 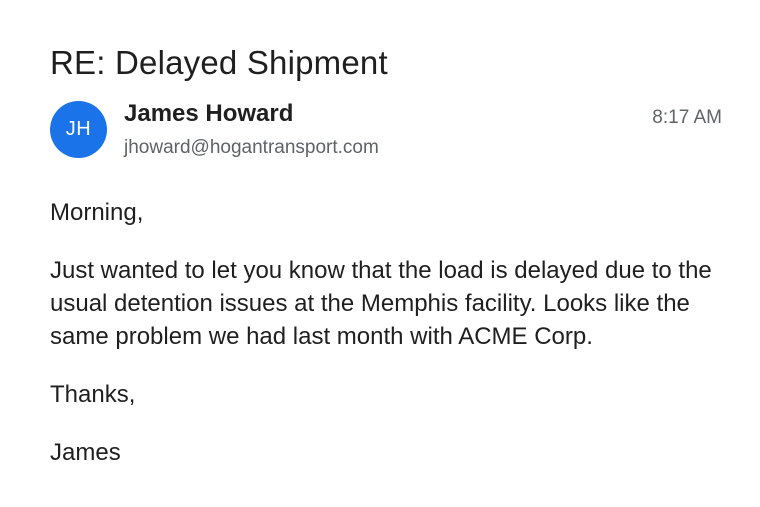 What do you see at coordinates (219, 63) in the screenshot?
I see `email-subject: RE: Delayed Shipment` at bounding box center [219, 63].